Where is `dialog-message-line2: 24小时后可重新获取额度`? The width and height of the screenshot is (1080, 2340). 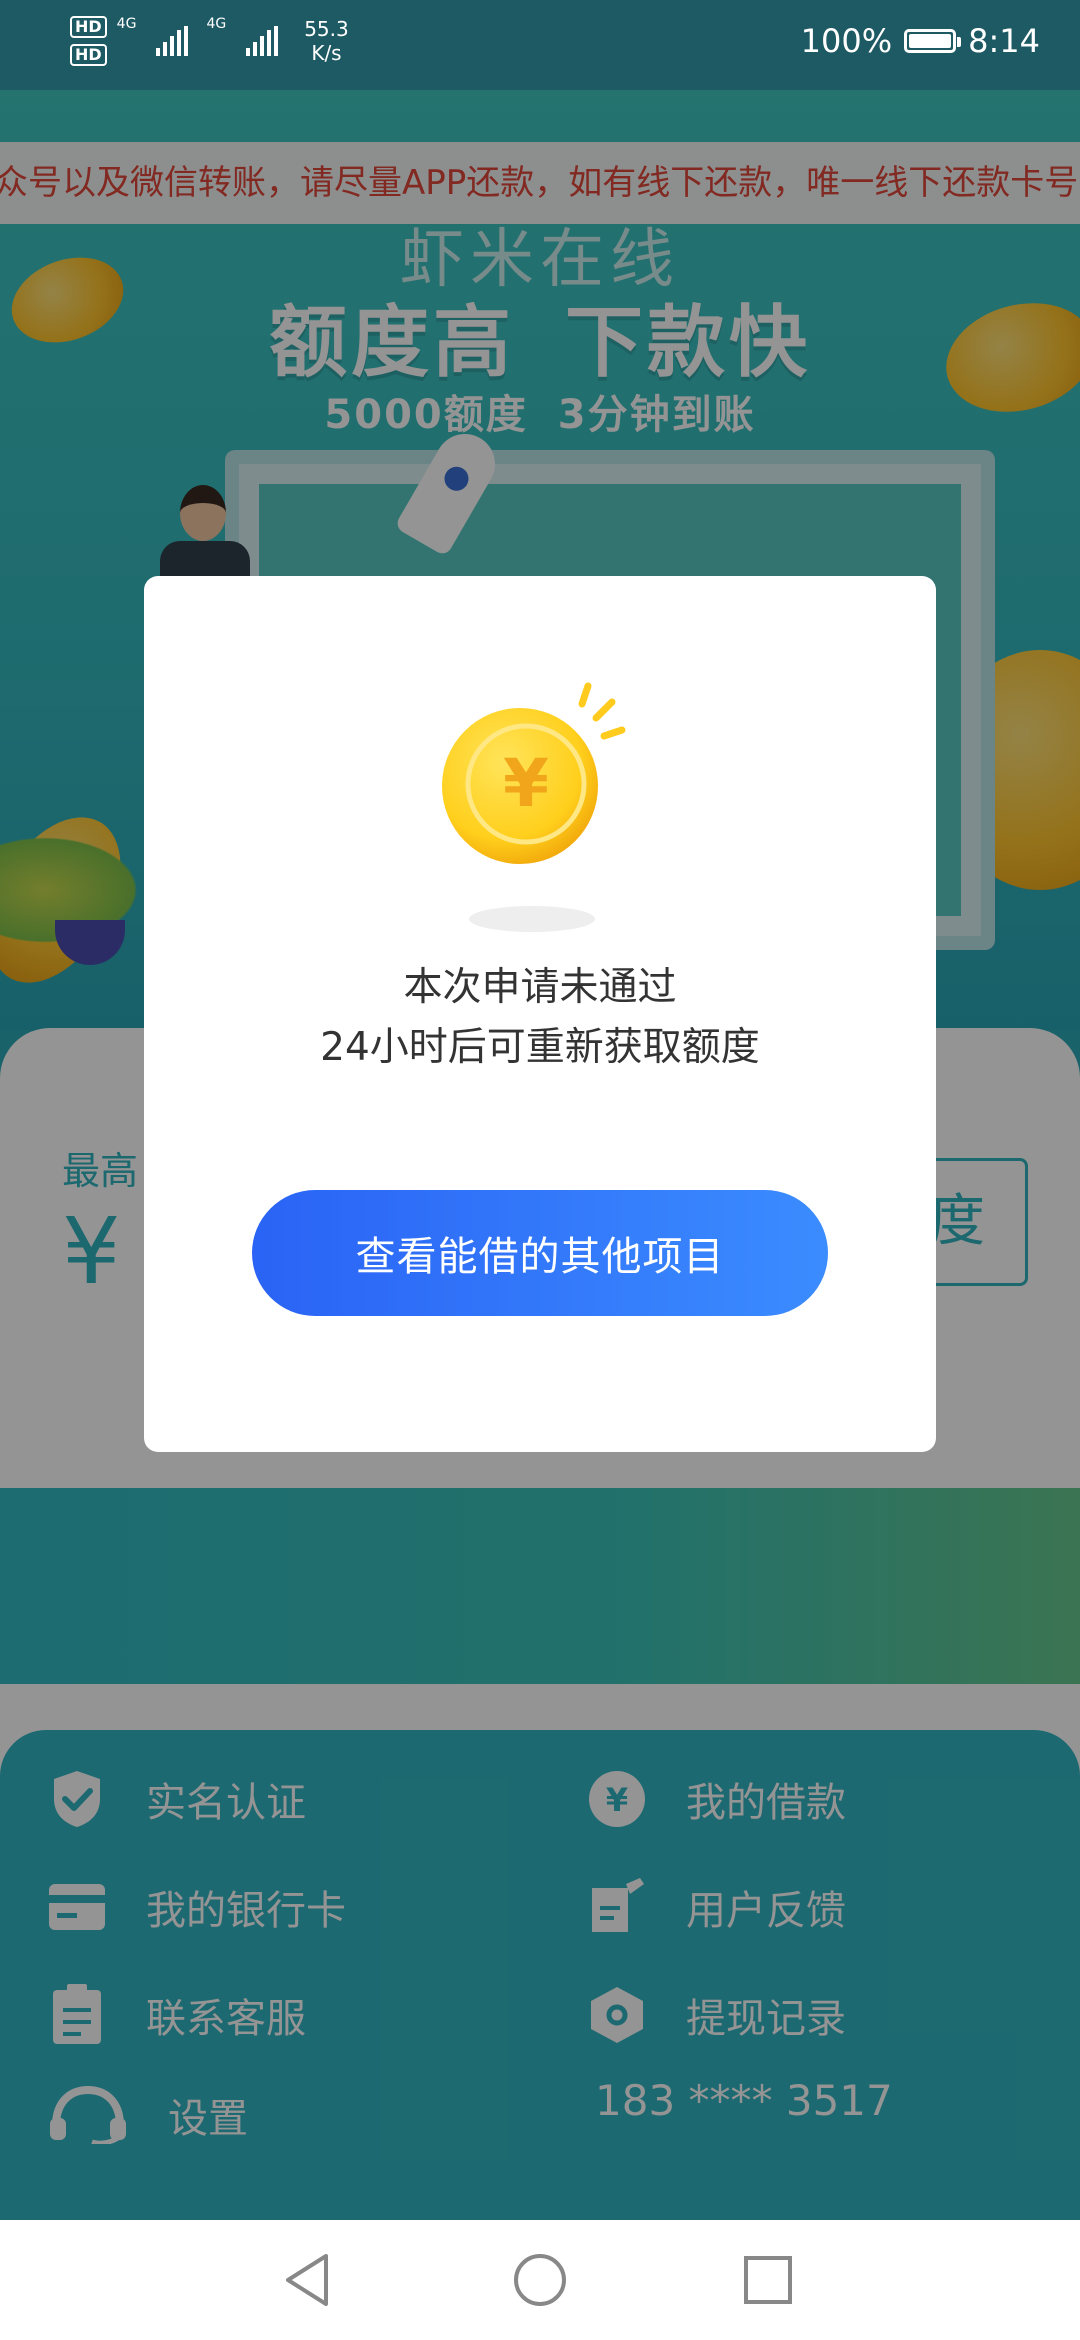 dialog-message-line2: 24小时后可重新获取额度 is located at coordinates (540, 1047).